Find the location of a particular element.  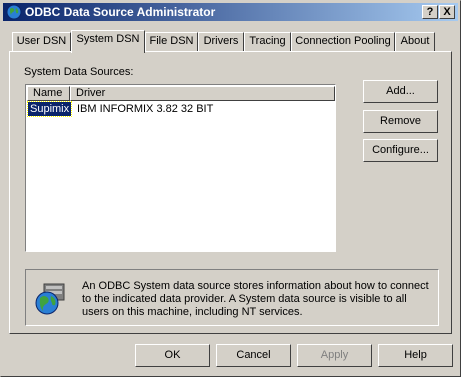

tab-connection-pooling: Connection Pooling is located at coordinates (343, 41).